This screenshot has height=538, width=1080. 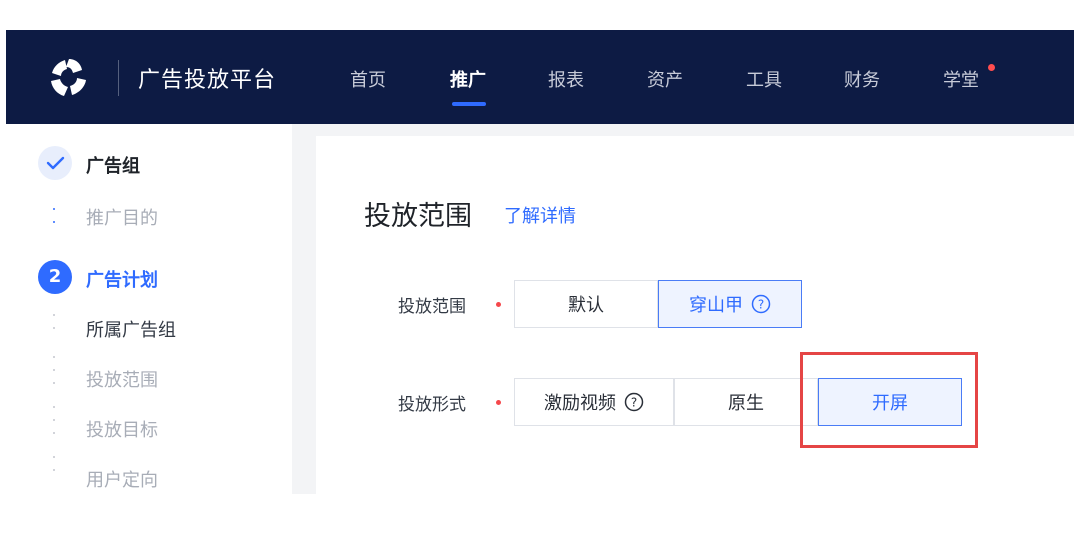 What do you see at coordinates (566, 79) in the screenshot?
I see `nav-item-reports: 报表` at bounding box center [566, 79].